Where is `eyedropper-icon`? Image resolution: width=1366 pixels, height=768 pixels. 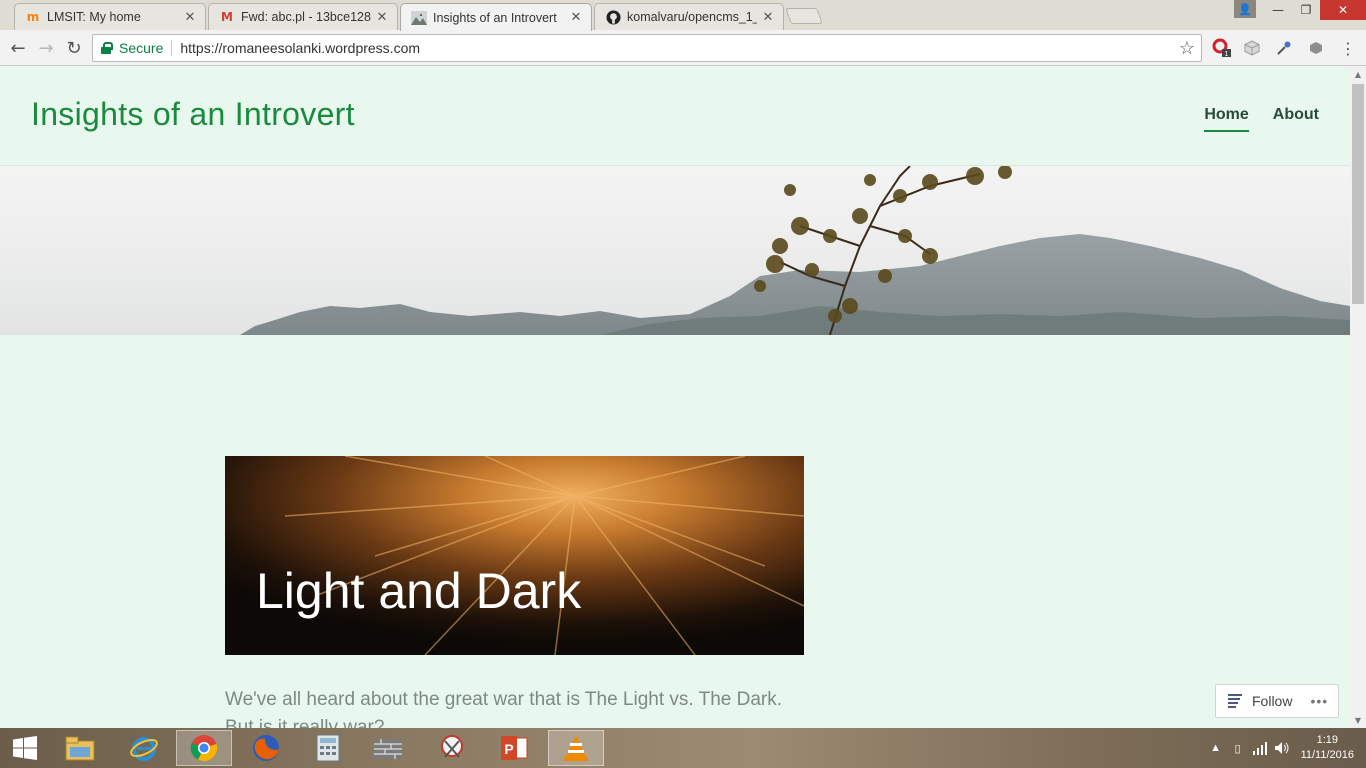 eyedropper-icon is located at coordinates (1284, 48).